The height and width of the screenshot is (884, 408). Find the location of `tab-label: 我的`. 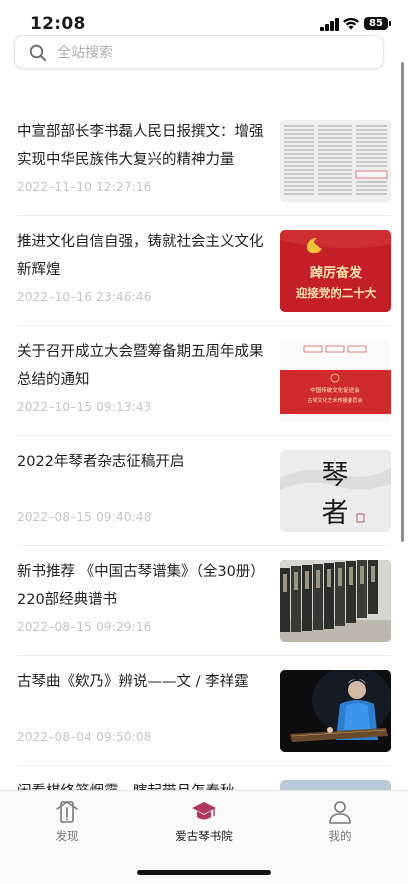

tab-label: 我的 is located at coordinates (340, 836).